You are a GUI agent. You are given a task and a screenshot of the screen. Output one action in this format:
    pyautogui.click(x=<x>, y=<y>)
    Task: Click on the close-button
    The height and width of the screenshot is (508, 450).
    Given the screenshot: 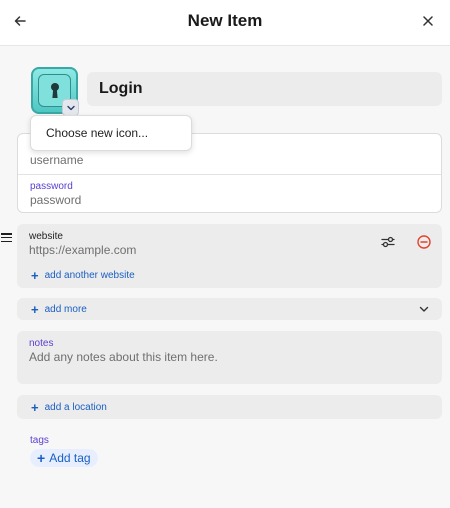 What is the action you would take?
    pyautogui.click(x=428, y=21)
    